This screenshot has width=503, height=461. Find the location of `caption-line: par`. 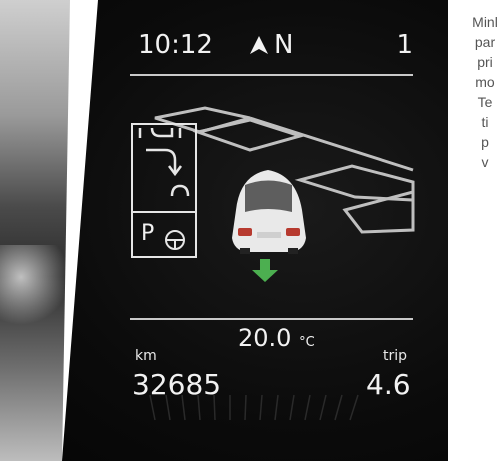

caption-line: par is located at coordinates (485, 42).